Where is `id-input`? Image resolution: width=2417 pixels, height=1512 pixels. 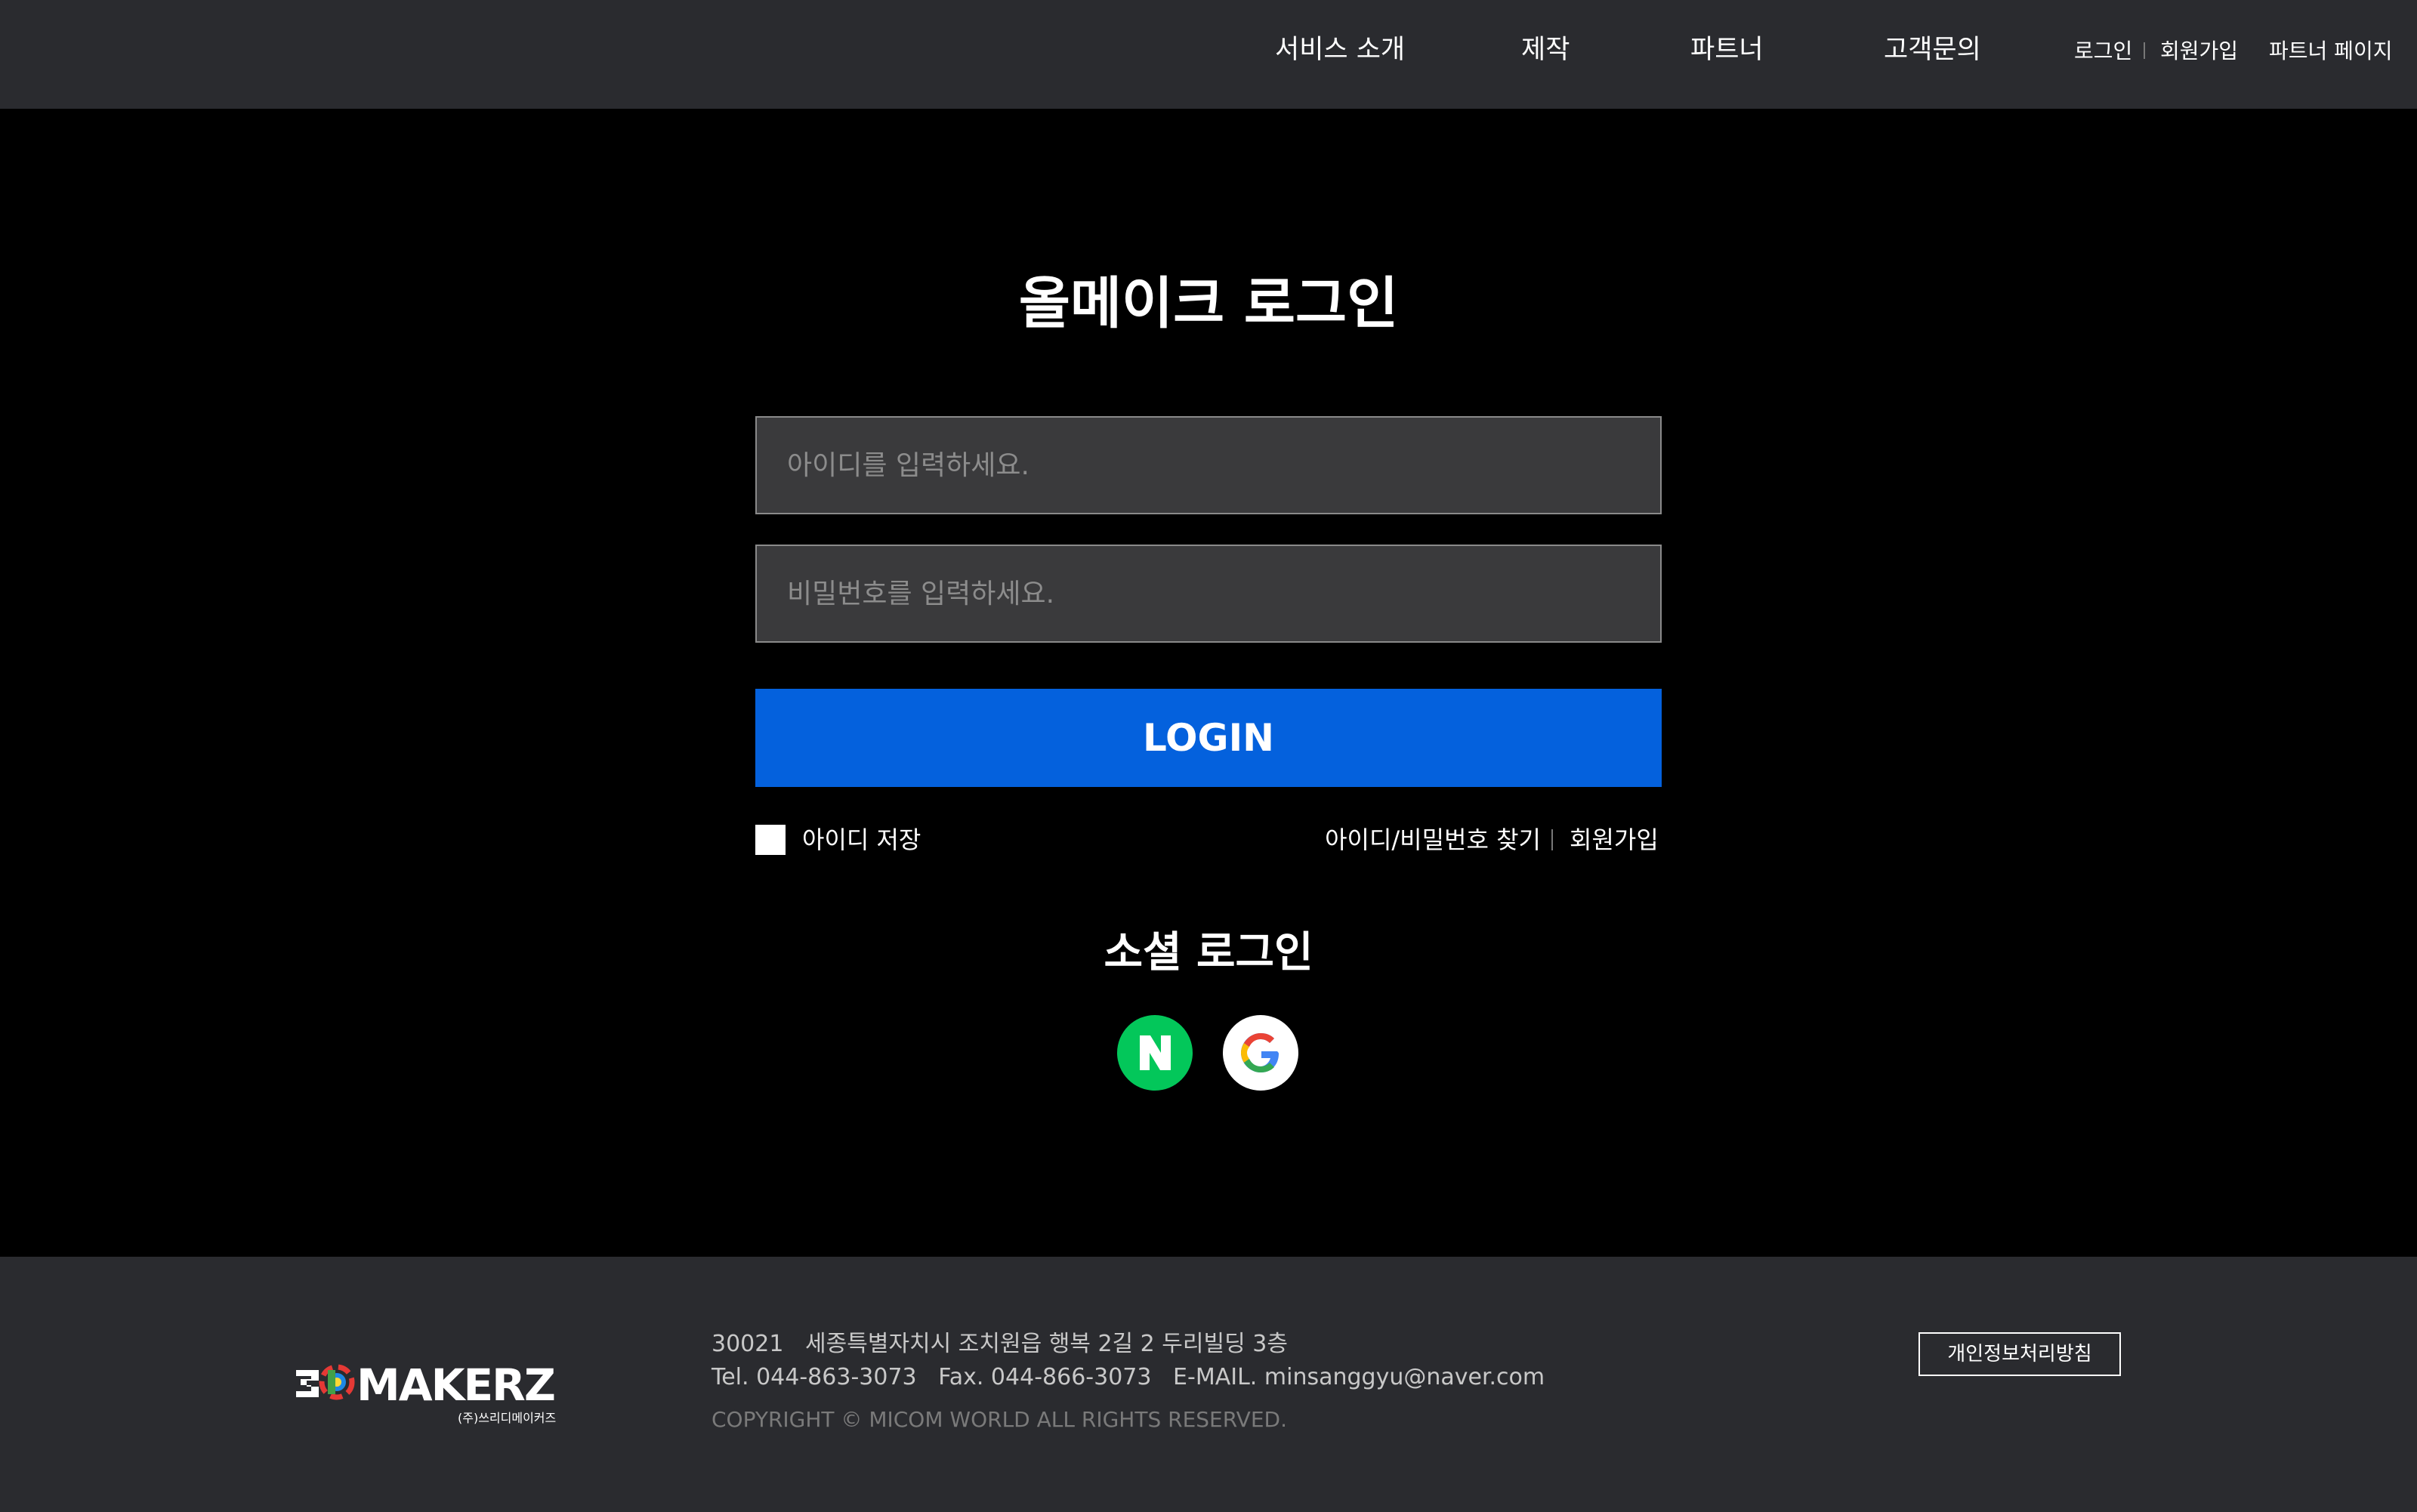
id-input is located at coordinates (1208, 465).